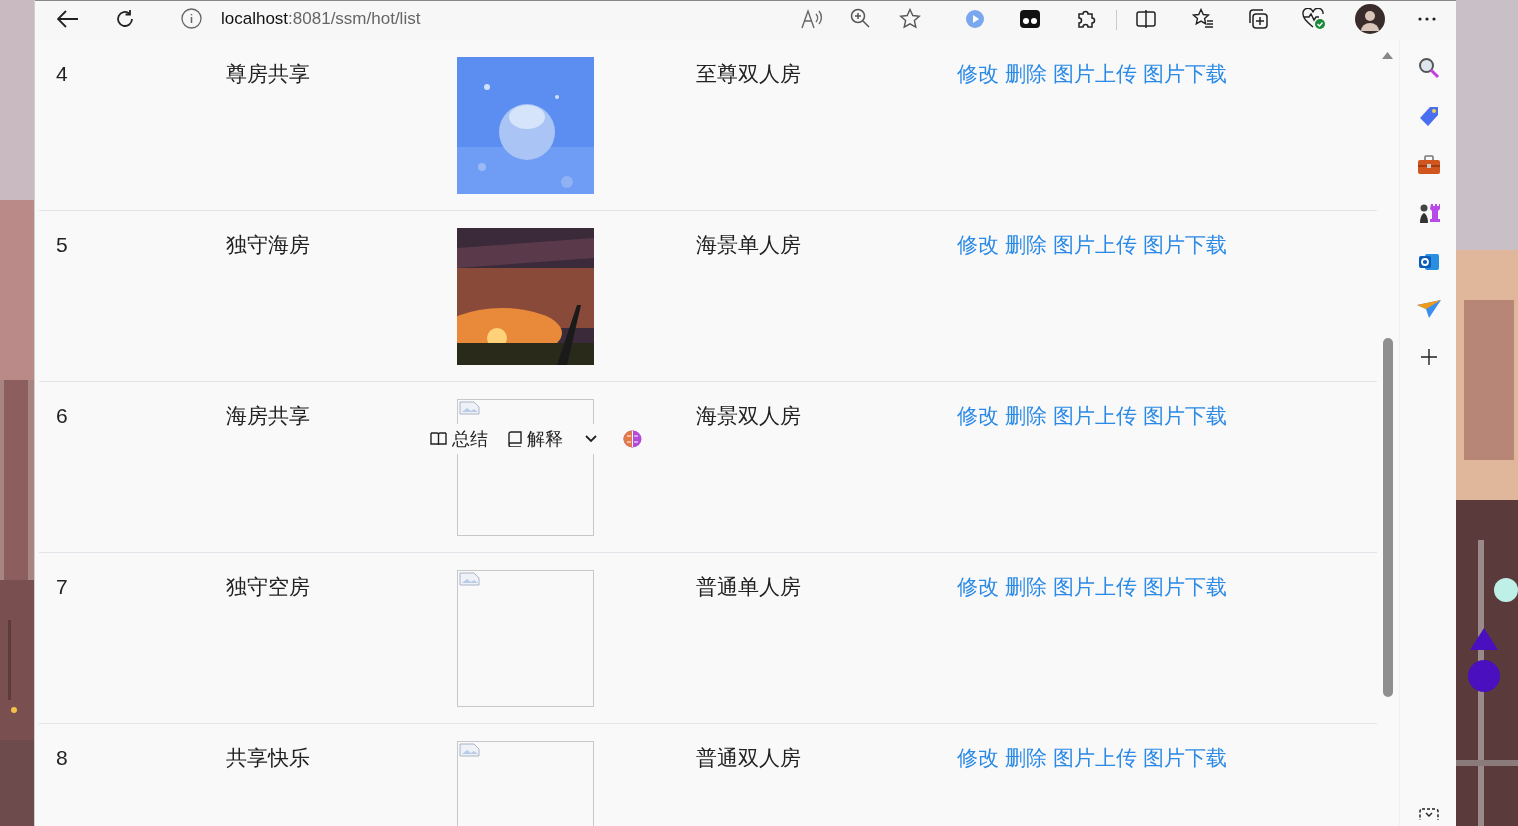  Describe the element at coordinates (62, 757) in the screenshot. I see `row-id: 8` at that location.